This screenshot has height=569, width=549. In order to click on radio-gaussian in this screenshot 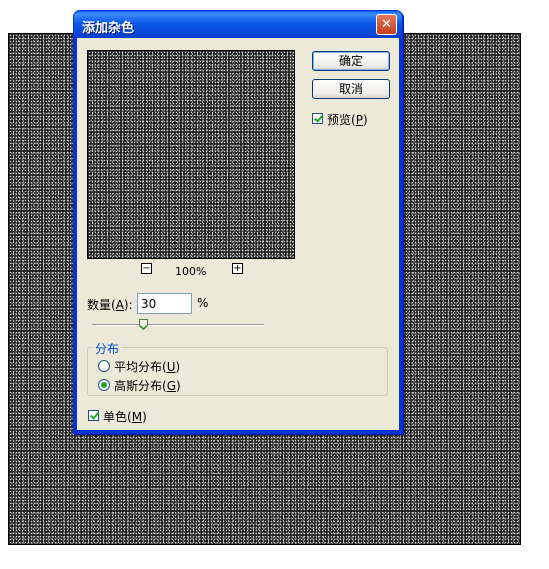, I will do `click(104, 385)`.